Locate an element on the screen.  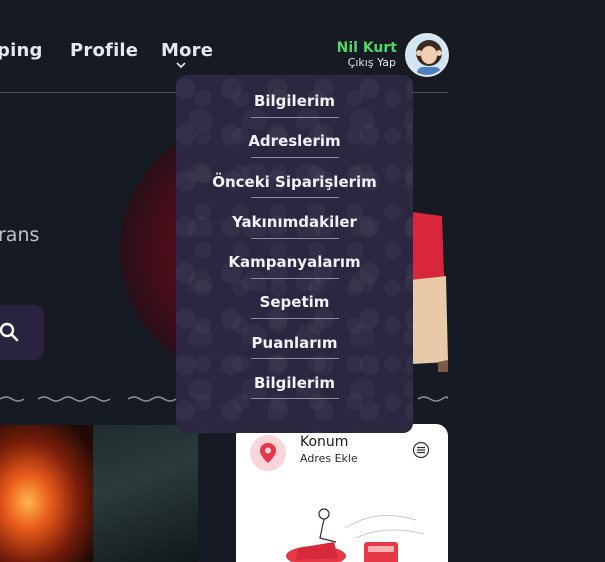
fire-image is located at coordinates (46, 493).